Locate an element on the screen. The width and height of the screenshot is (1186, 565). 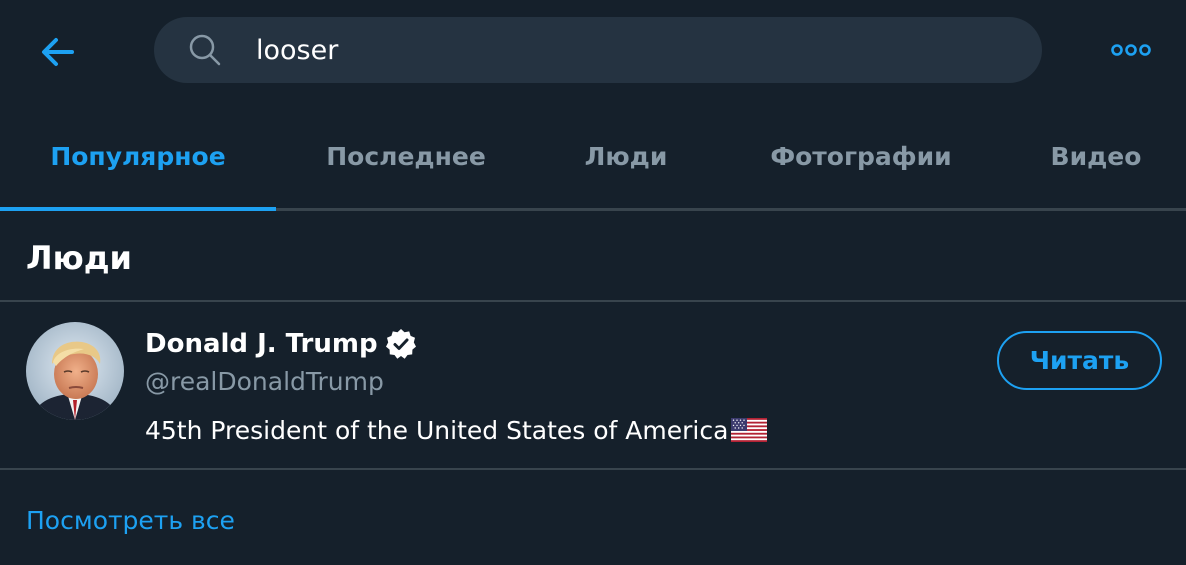
search-box is located at coordinates (598, 50).